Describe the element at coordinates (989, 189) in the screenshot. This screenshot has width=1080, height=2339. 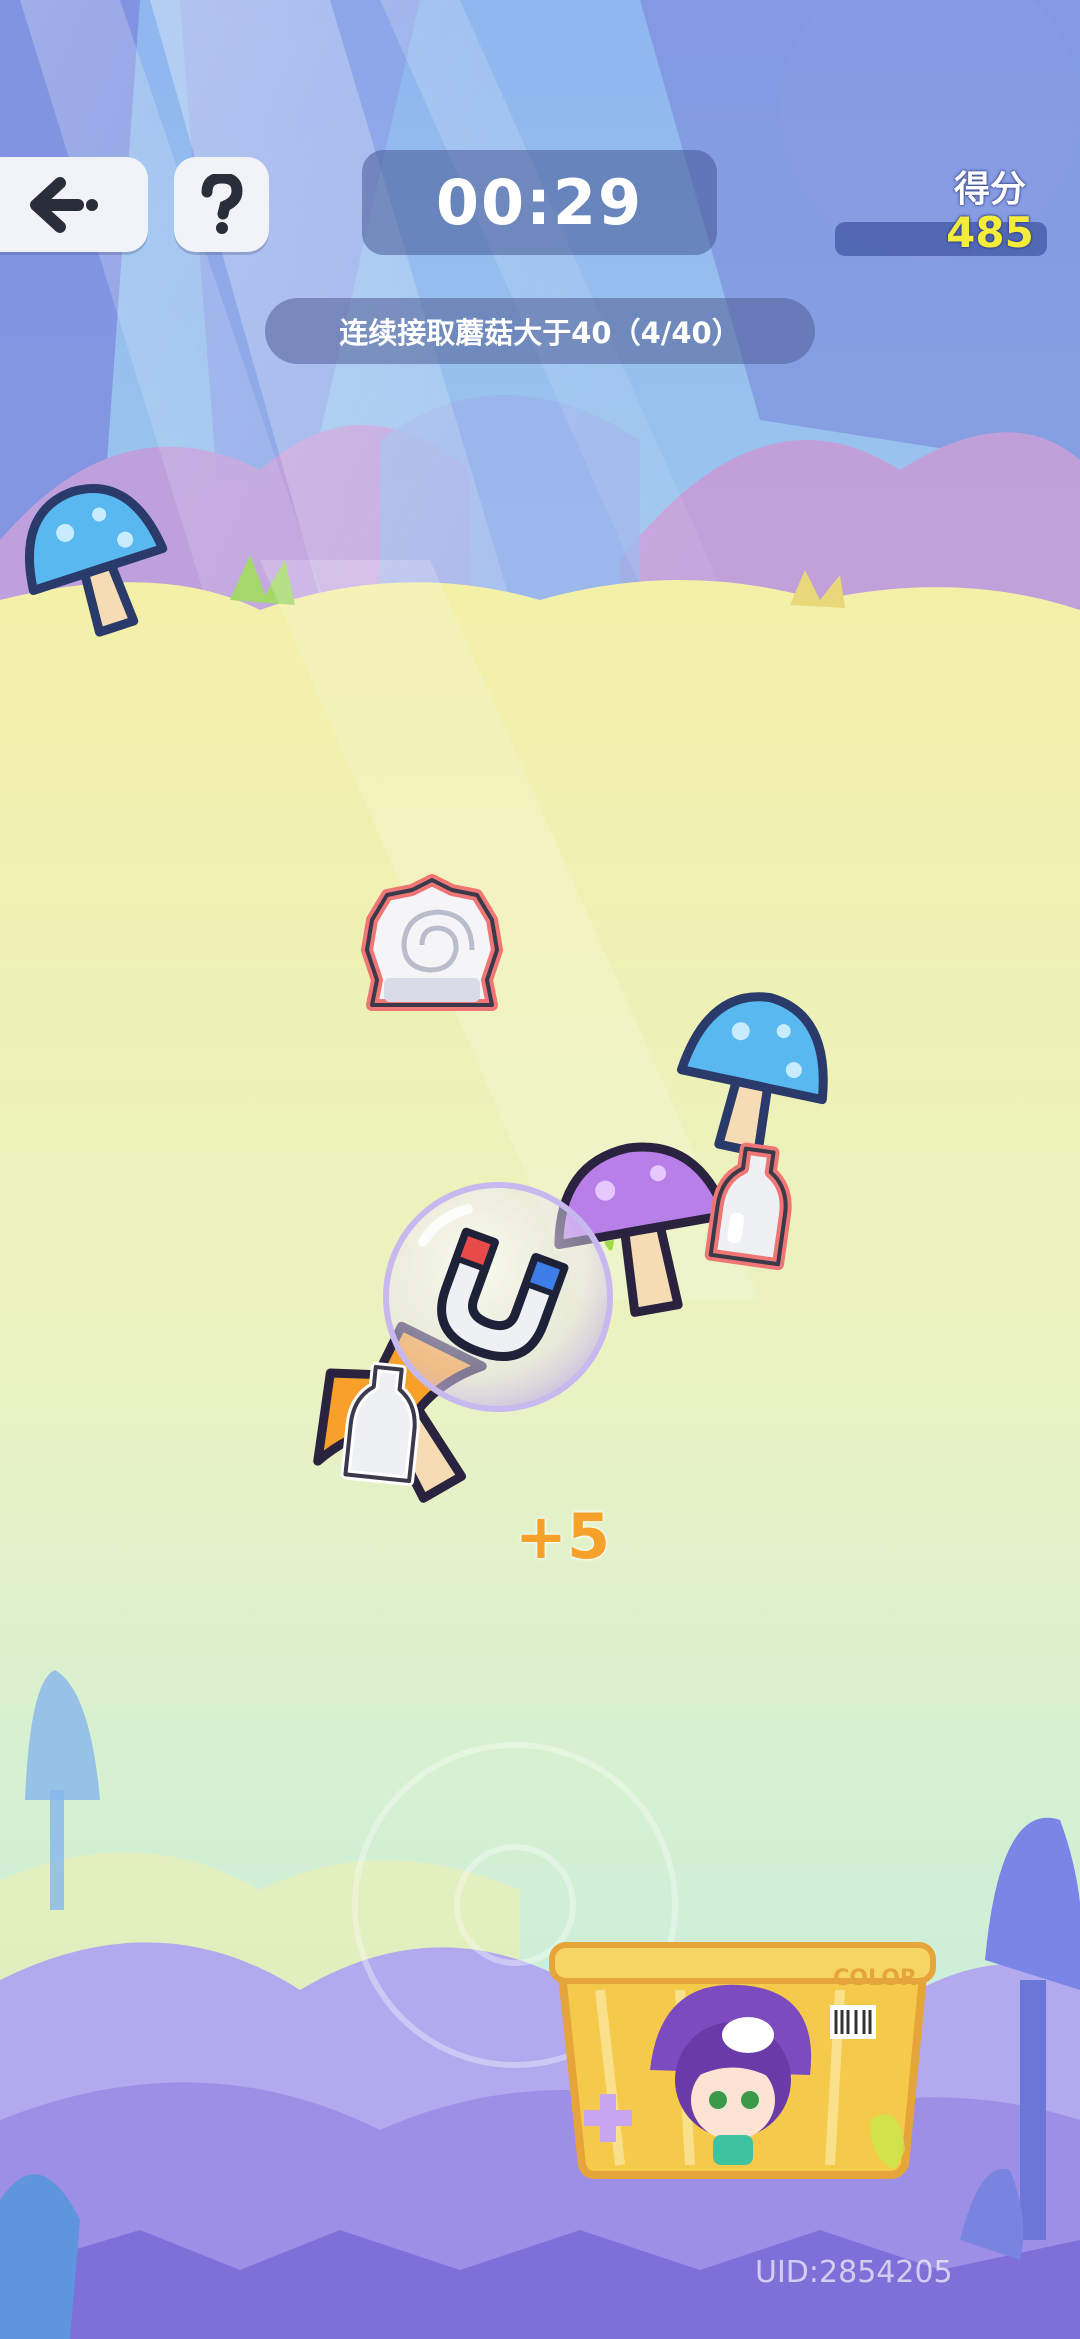
I see `score-label: 得分` at that location.